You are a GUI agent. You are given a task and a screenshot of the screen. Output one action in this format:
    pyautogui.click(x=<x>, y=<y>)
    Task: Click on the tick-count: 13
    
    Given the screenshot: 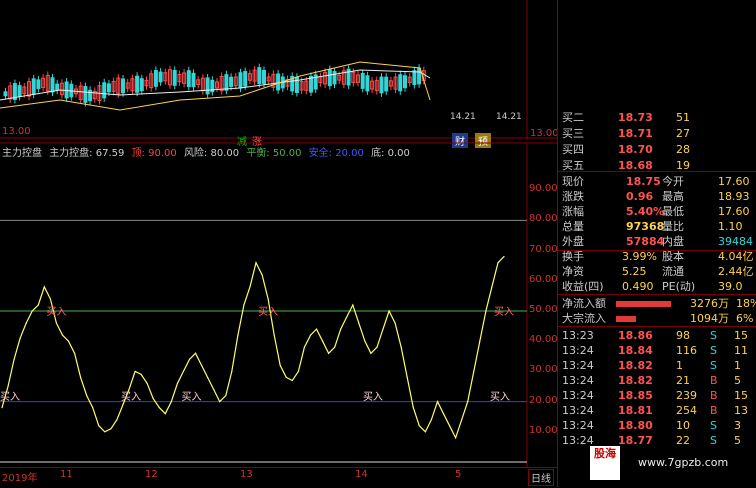 What is the action you would take?
    pyautogui.click(x=741, y=410)
    